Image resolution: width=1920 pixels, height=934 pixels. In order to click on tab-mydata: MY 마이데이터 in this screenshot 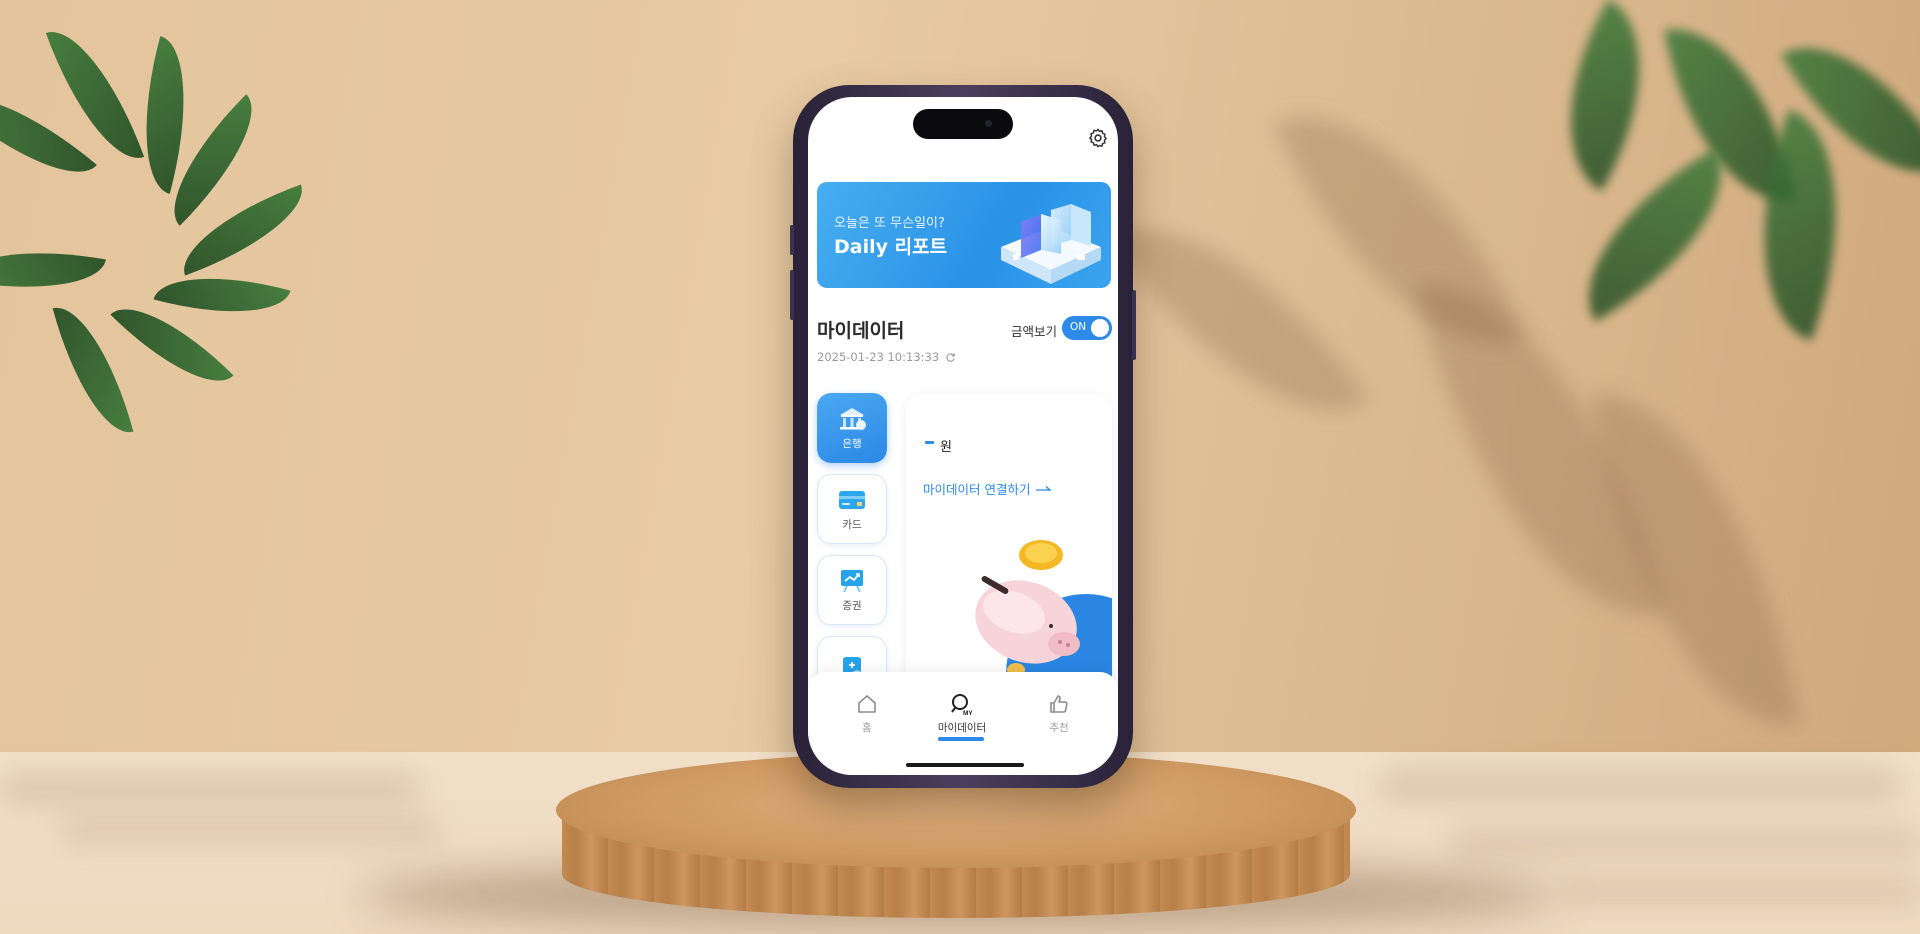, I will do `click(962, 713)`.